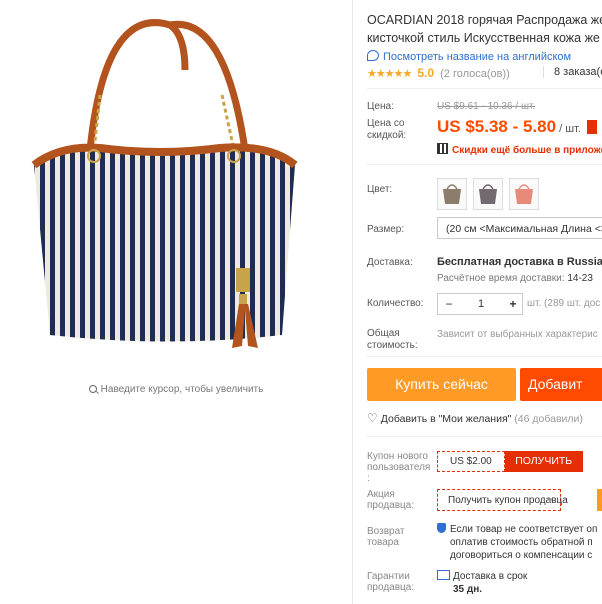  What do you see at coordinates (483, 38) in the screenshot?
I see `title-line-2: кисточкой стиль Искусственная кожа же` at bounding box center [483, 38].